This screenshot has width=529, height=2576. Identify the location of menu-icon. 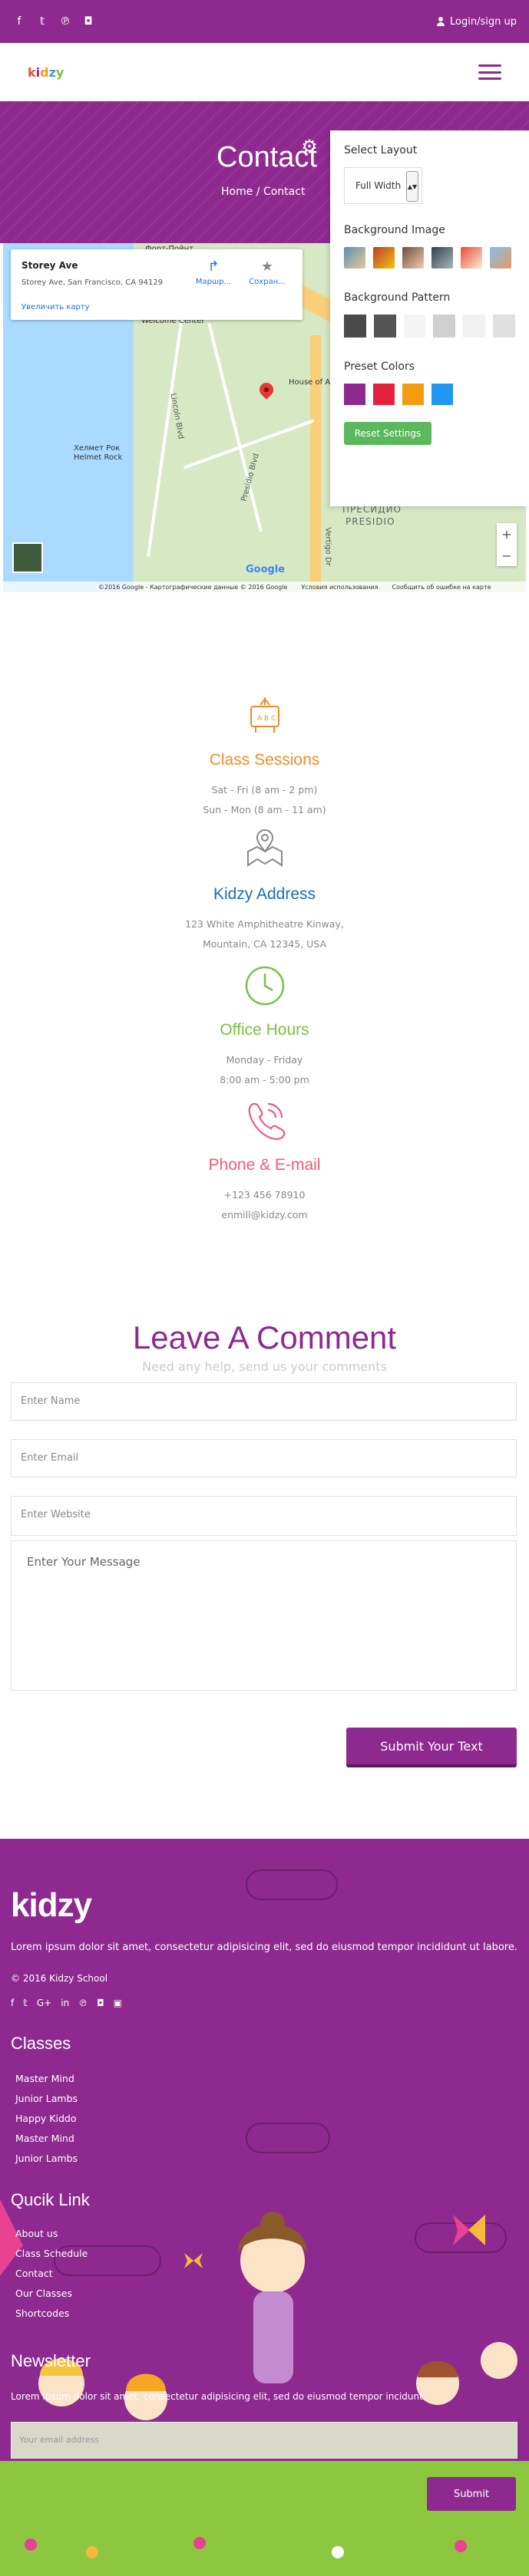
(489, 72).